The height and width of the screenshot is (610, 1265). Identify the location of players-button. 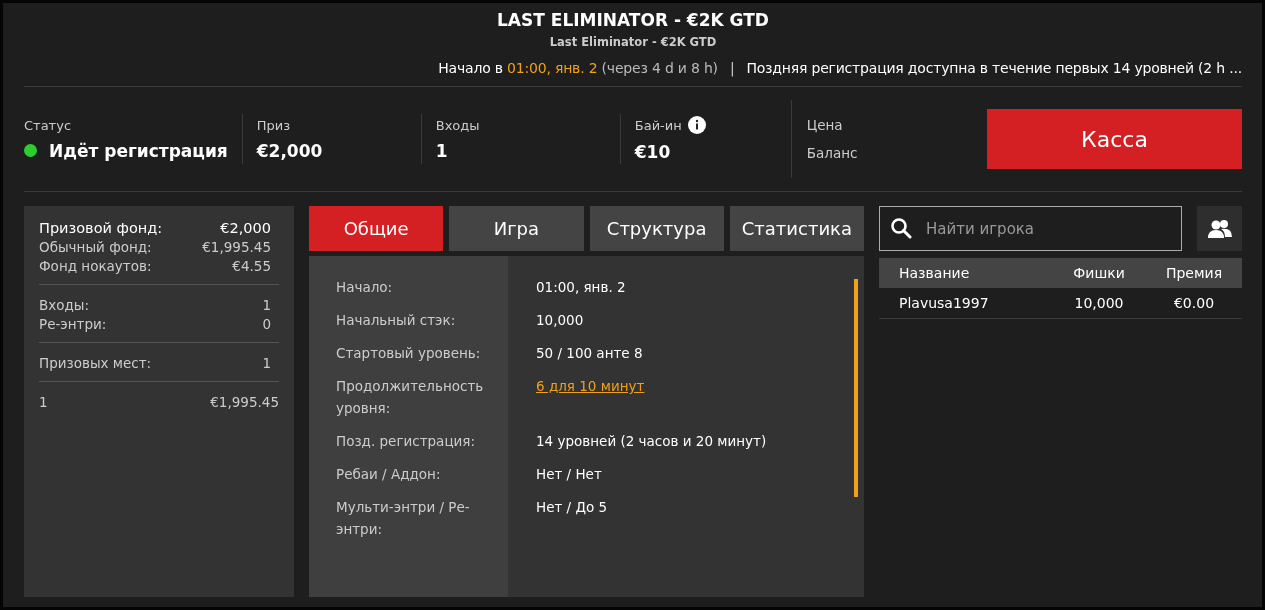
(1219, 228).